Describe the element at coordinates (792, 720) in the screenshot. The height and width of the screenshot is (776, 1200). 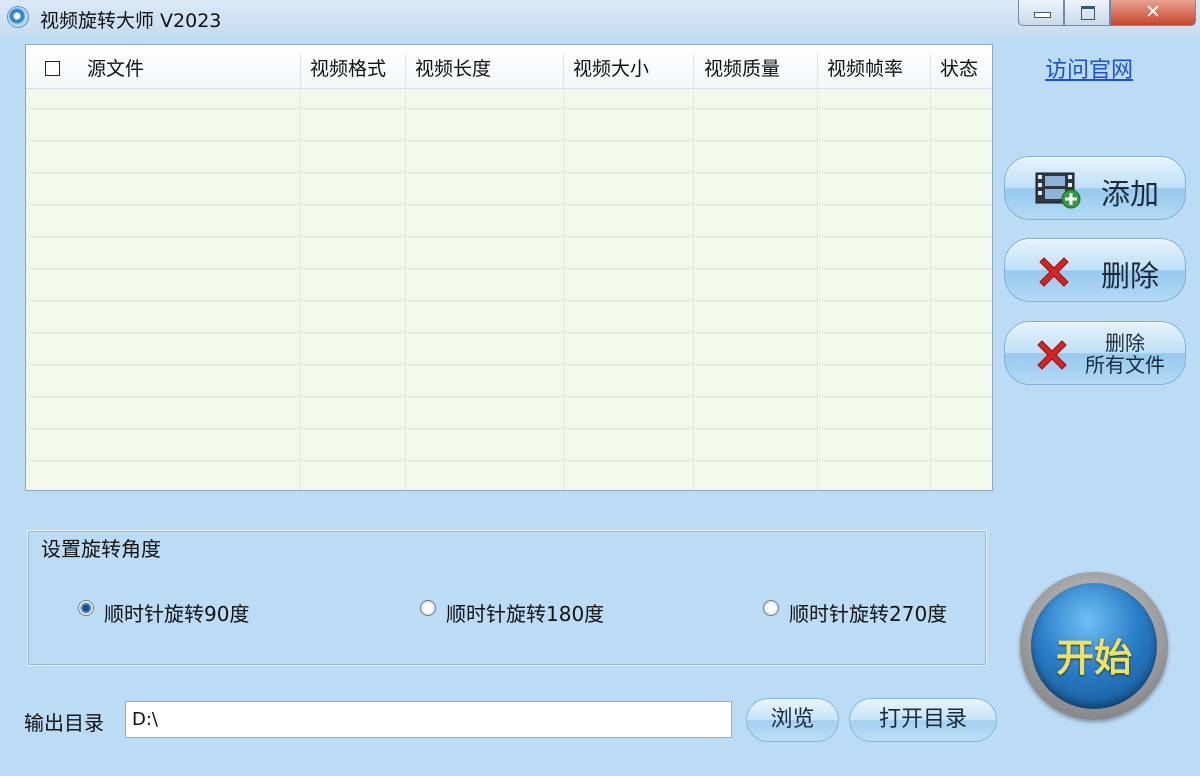
I see `browse-button: 浏览` at that location.